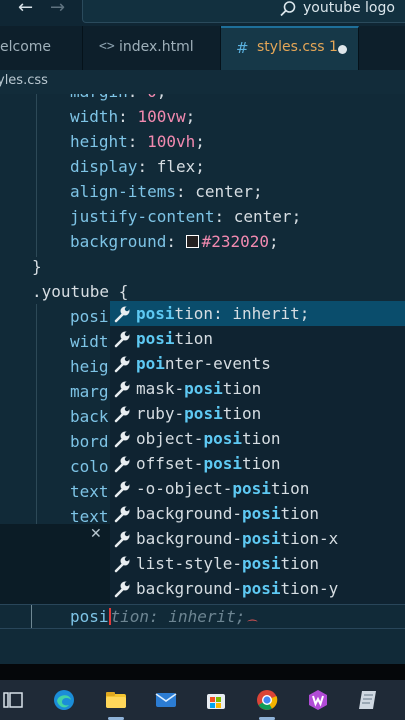 The width and height of the screenshot is (405, 720). What do you see at coordinates (228, 563) in the screenshot?
I see `suggestion-label: list-style-position` at bounding box center [228, 563].